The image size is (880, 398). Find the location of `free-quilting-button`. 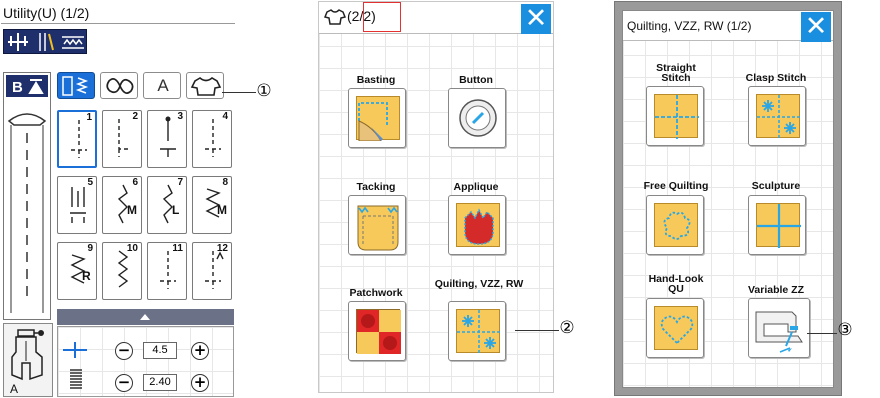

free-quilting-button is located at coordinates (675, 225).